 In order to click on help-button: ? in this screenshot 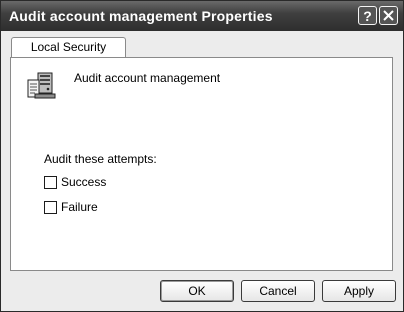, I will do `click(367, 15)`.